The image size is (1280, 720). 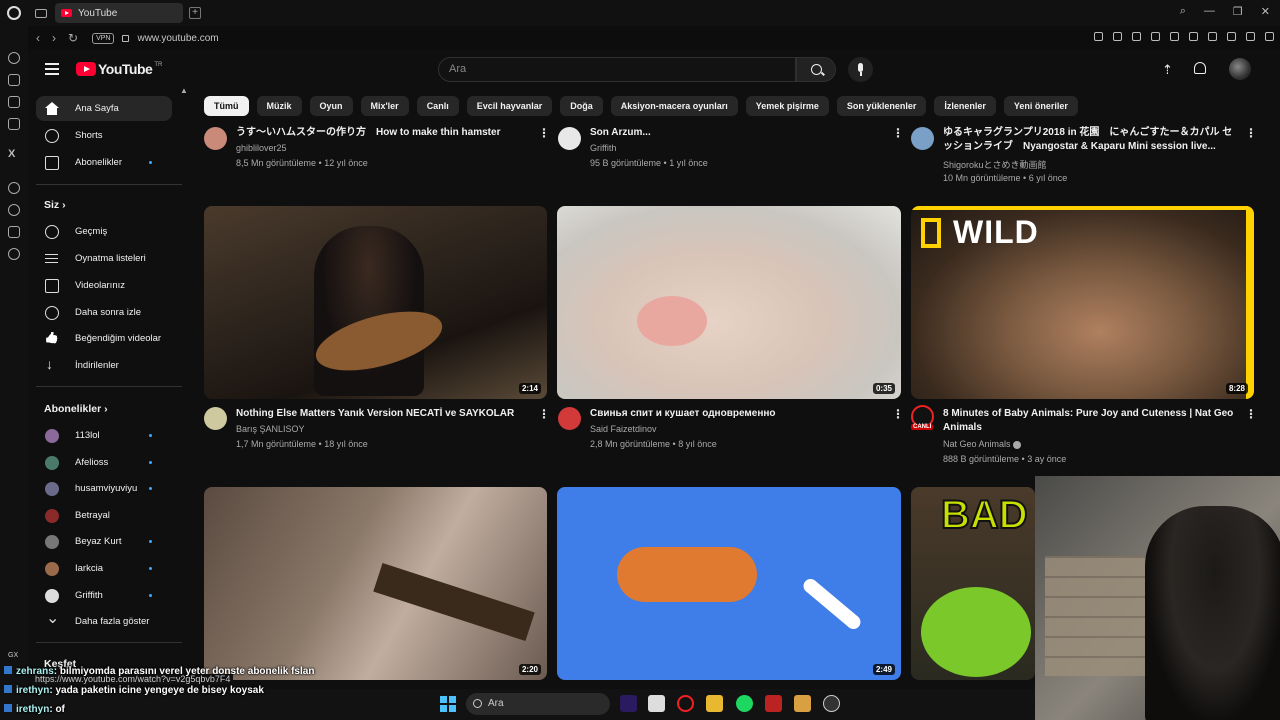 What do you see at coordinates (674, 106) in the screenshot?
I see `chip-action-adventure: Aksiyon-macera oyunları` at bounding box center [674, 106].